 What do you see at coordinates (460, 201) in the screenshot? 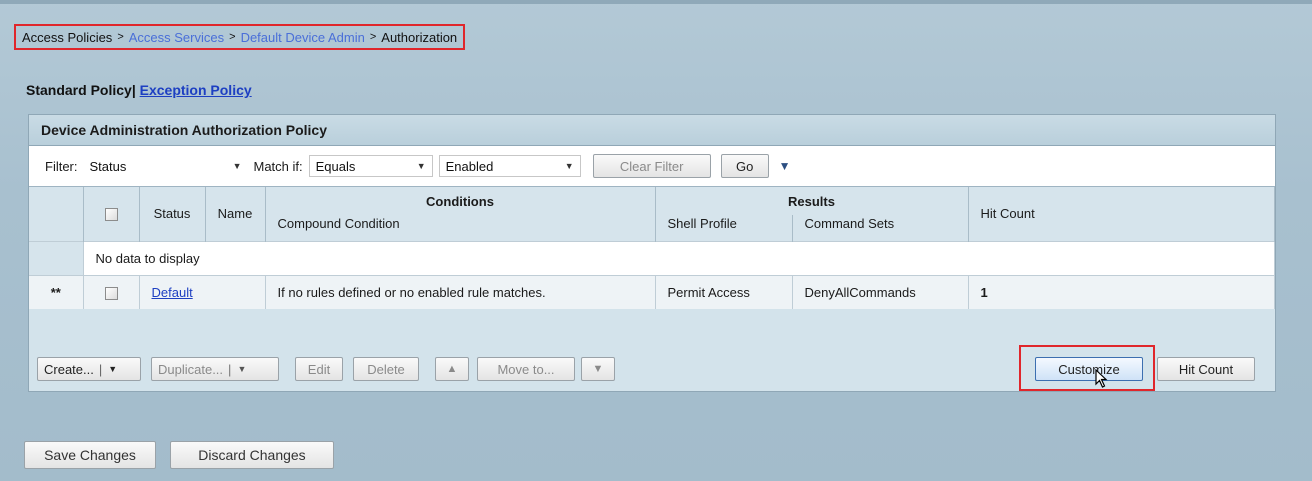
I see `col-group-conditions: Conditions` at bounding box center [460, 201].